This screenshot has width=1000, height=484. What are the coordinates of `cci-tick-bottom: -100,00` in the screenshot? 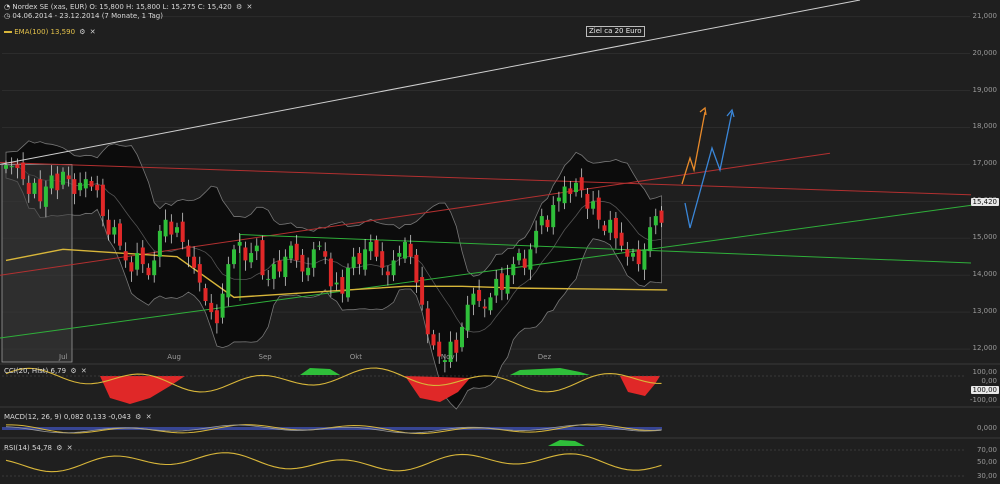 It's located at (983, 400).